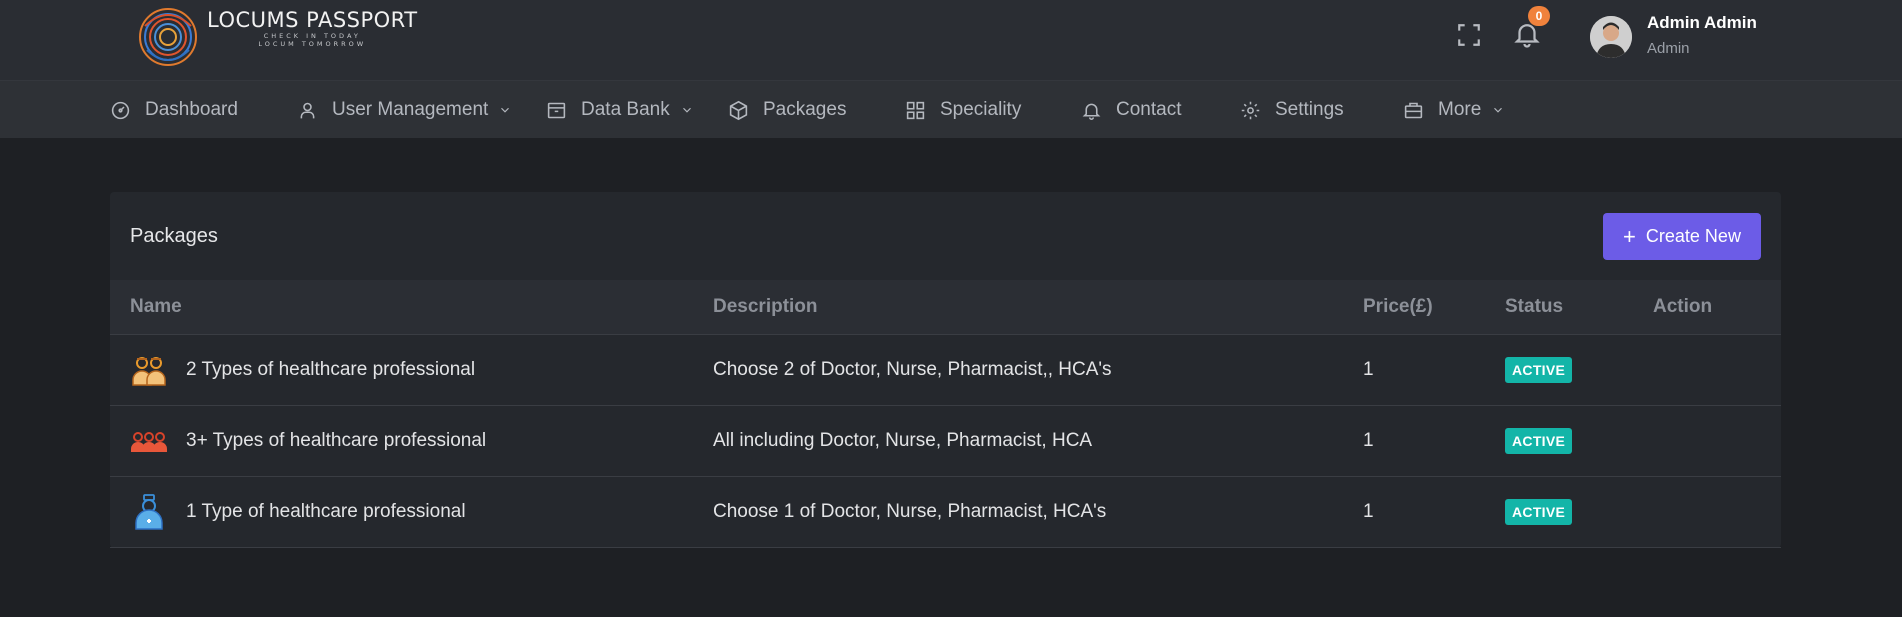  What do you see at coordinates (915, 110) in the screenshot?
I see `grid-icon` at bounding box center [915, 110].